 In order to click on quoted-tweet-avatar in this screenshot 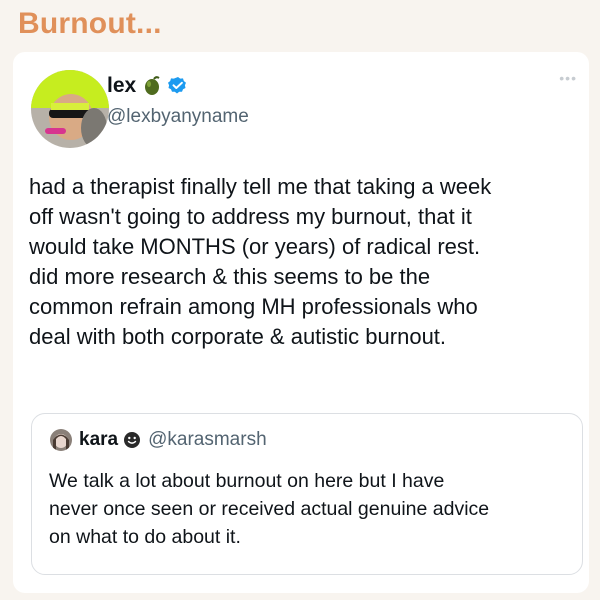, I will do `click(61, 440)`.